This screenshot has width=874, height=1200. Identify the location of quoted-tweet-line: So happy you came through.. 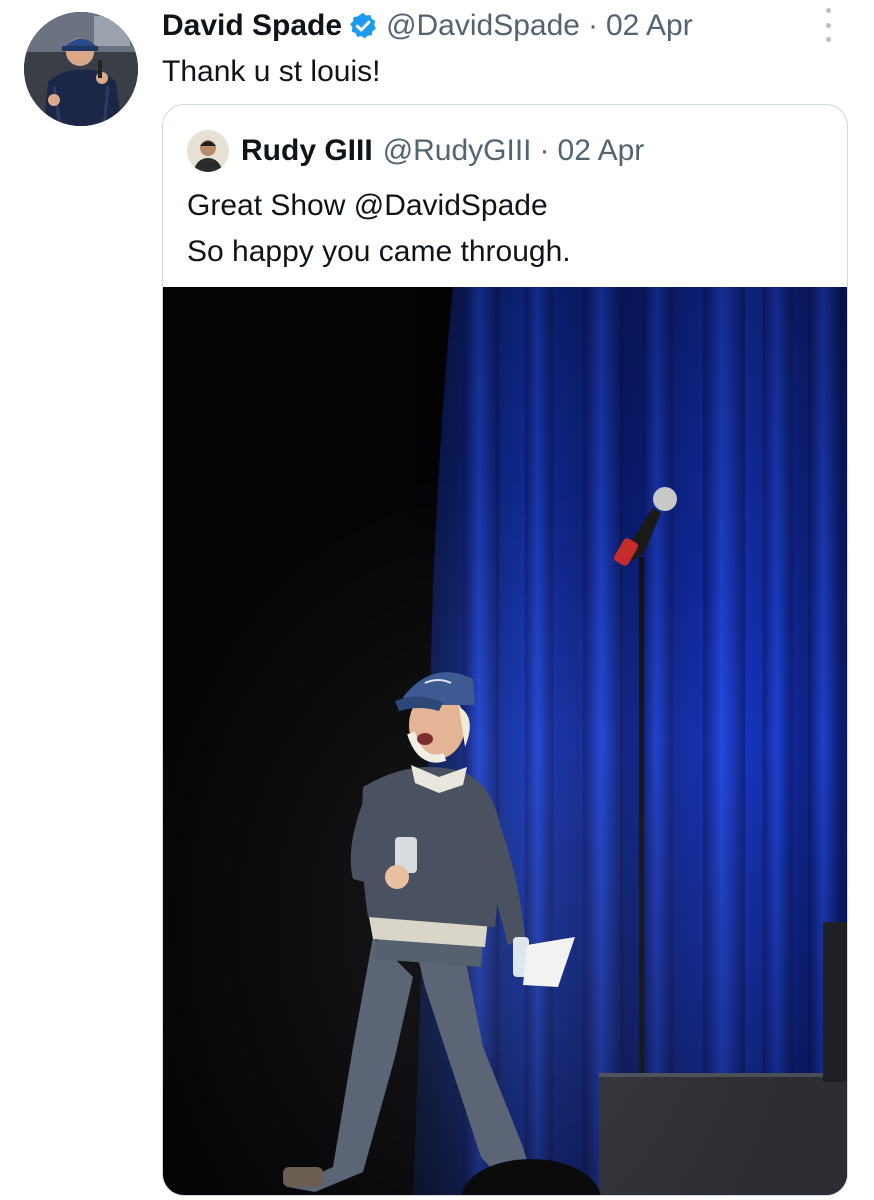
(379, 251).